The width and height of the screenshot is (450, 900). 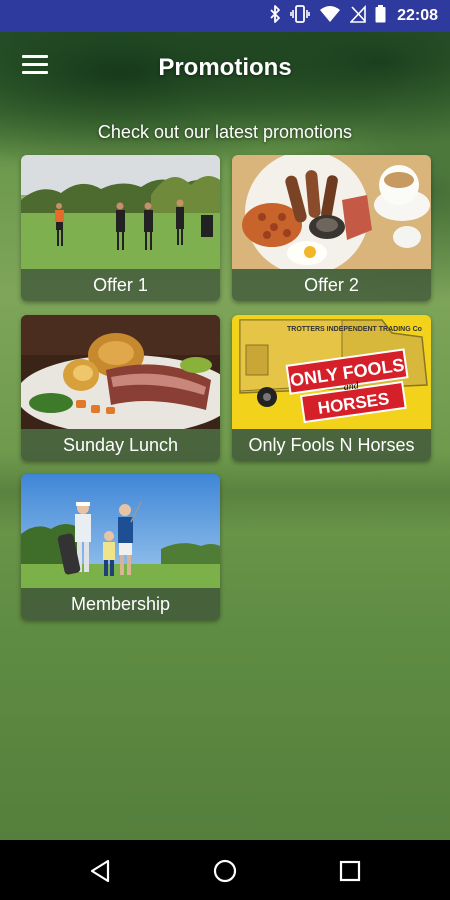 I want to click on promotion-card-membership: Membership, so click(x=120, y=547).